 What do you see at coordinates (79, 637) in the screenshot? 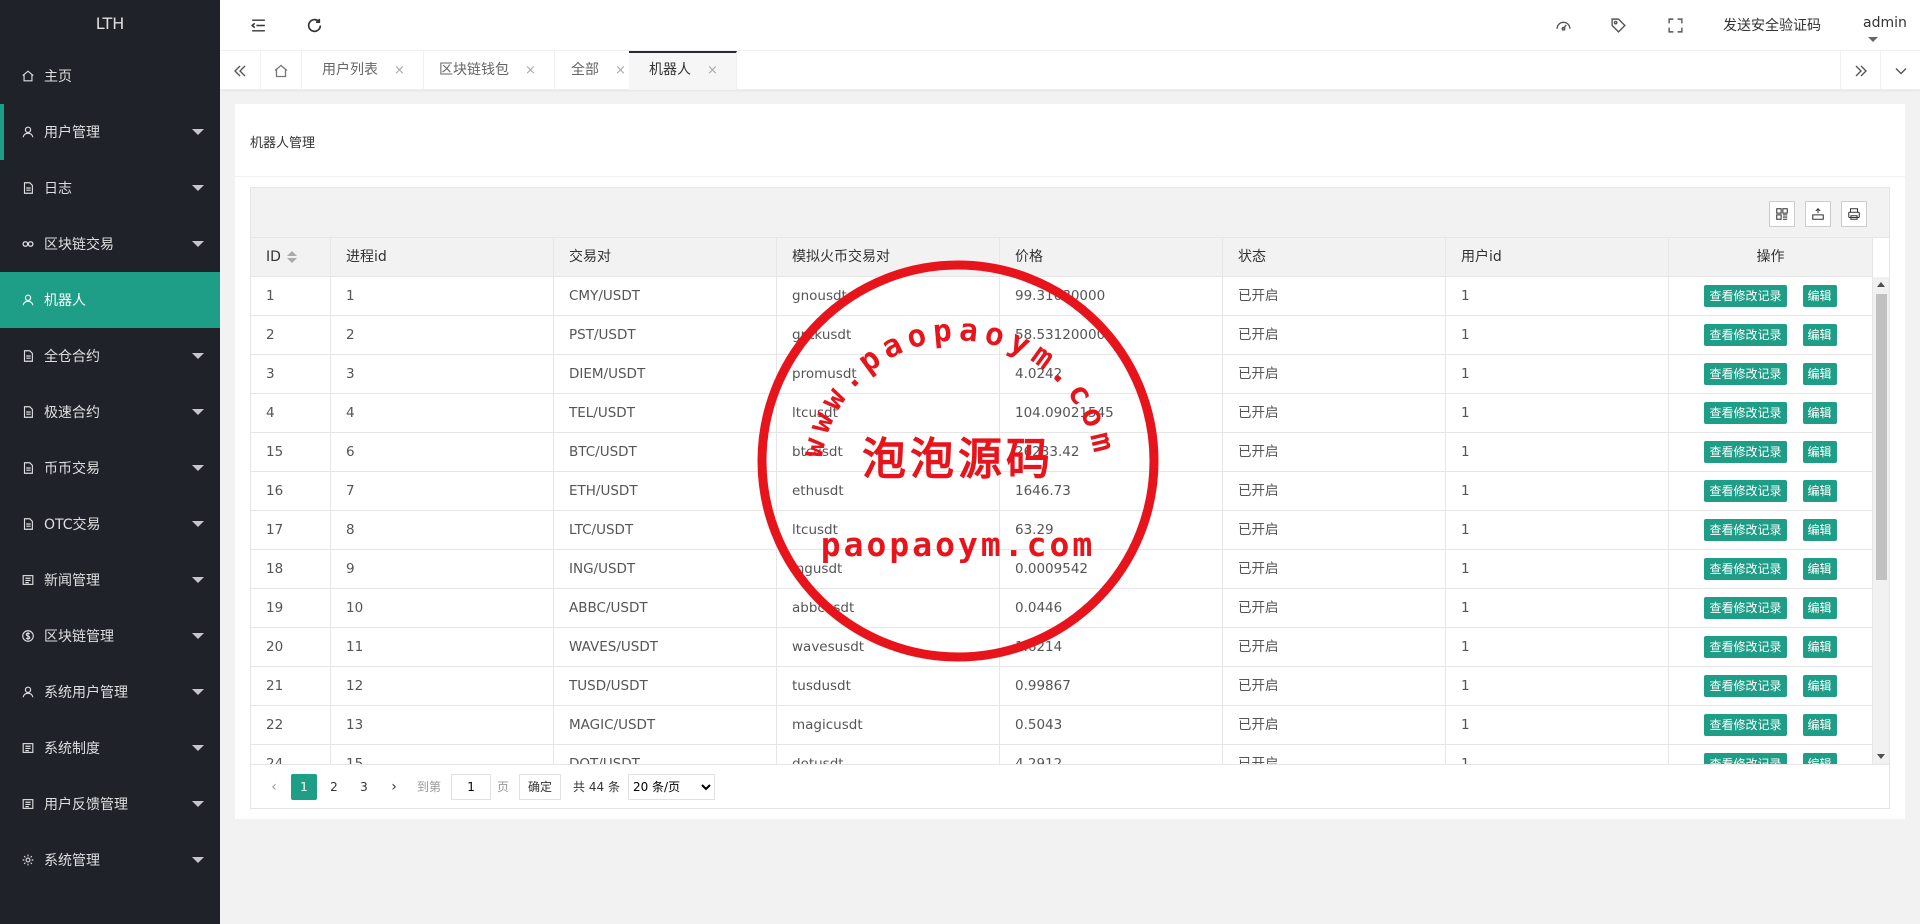
I see `sidebar-item-label: 区块链管理` at bounding box center [79, 637].